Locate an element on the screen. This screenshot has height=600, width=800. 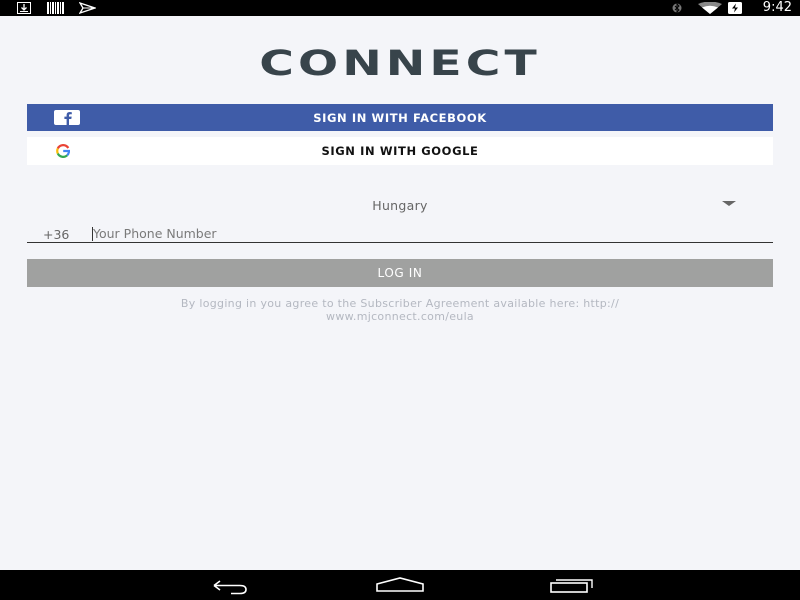
phone-number-input is located at coordinates (423, 233).